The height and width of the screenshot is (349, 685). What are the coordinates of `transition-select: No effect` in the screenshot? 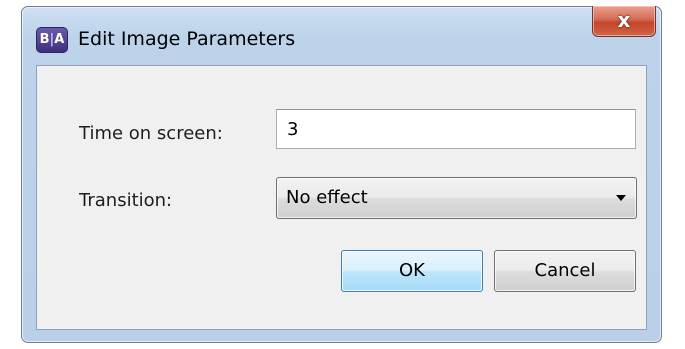 It's located at (456, 198).